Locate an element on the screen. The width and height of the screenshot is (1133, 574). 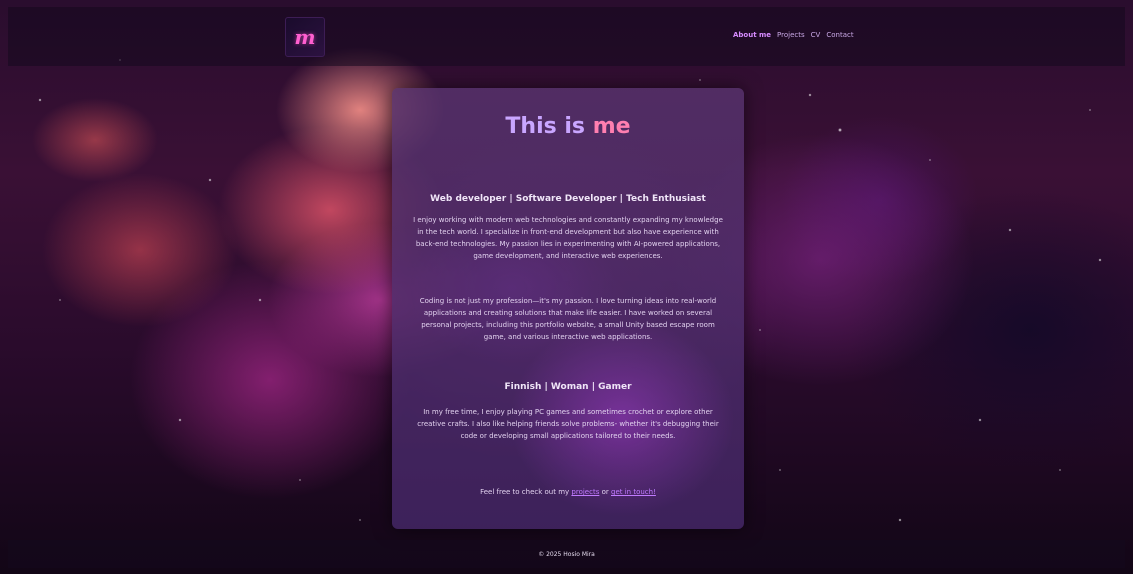
site-logo: m is located at coordinates (305, 37).